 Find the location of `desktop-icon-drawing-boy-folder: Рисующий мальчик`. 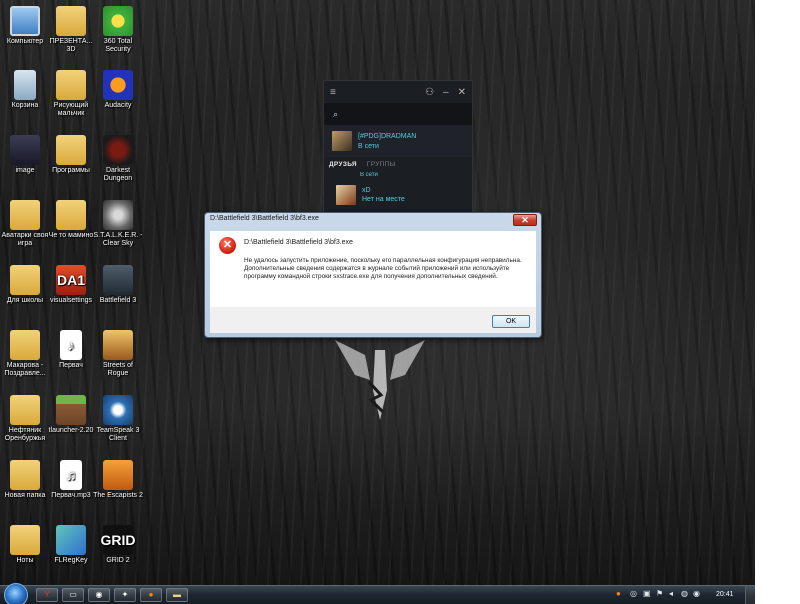

desktop-icon-drawing-boy-folder: Рисующий мальчик is located at coordinates (71, 94).